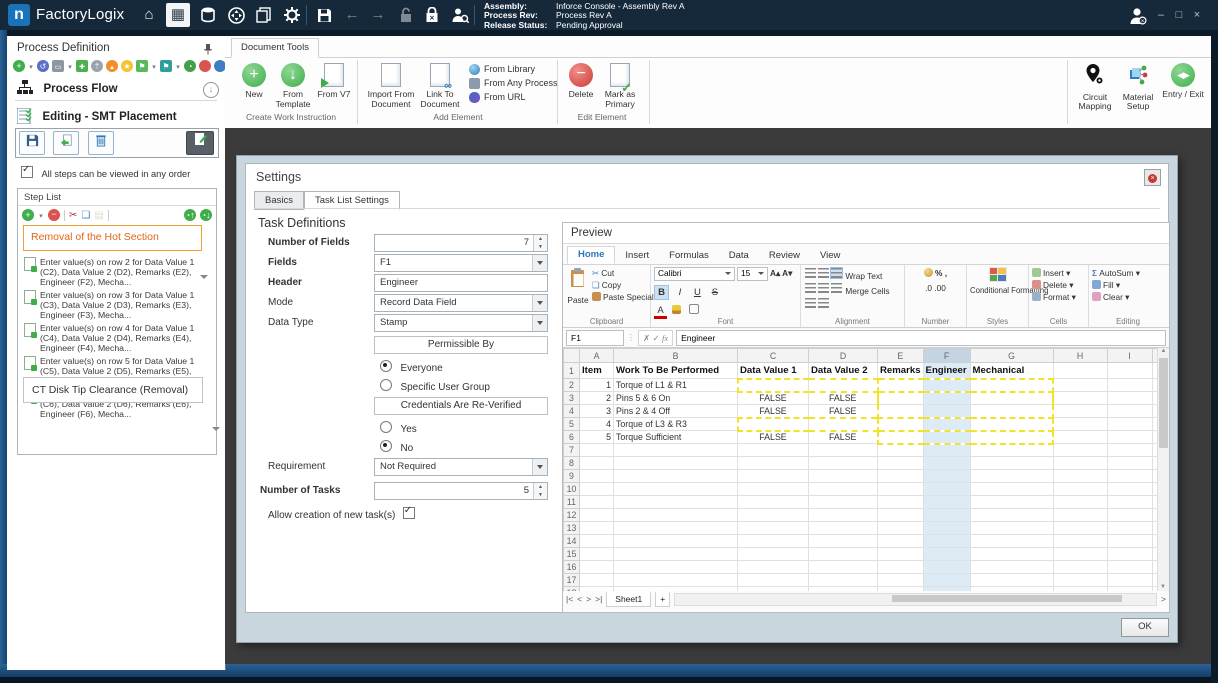 The height and width of the screenshot is (683, 1218). I want to click on process-flow-item: Process Flow, so click(67, 90).